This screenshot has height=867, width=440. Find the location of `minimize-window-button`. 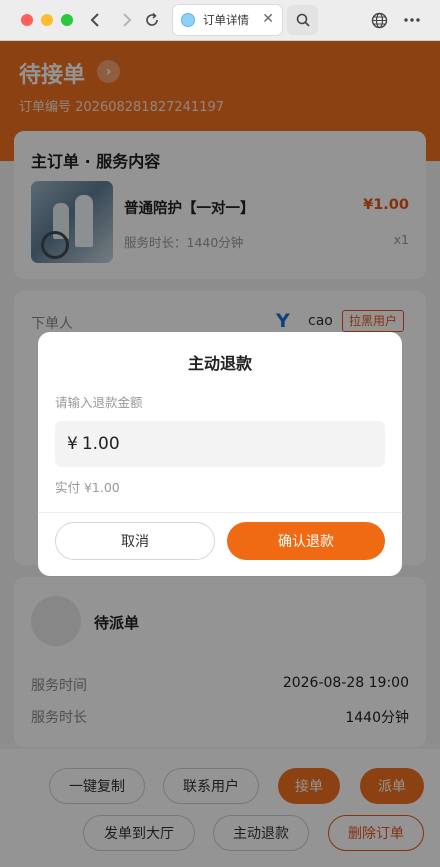

minimize-window-button is located at coordinates (47, 20).